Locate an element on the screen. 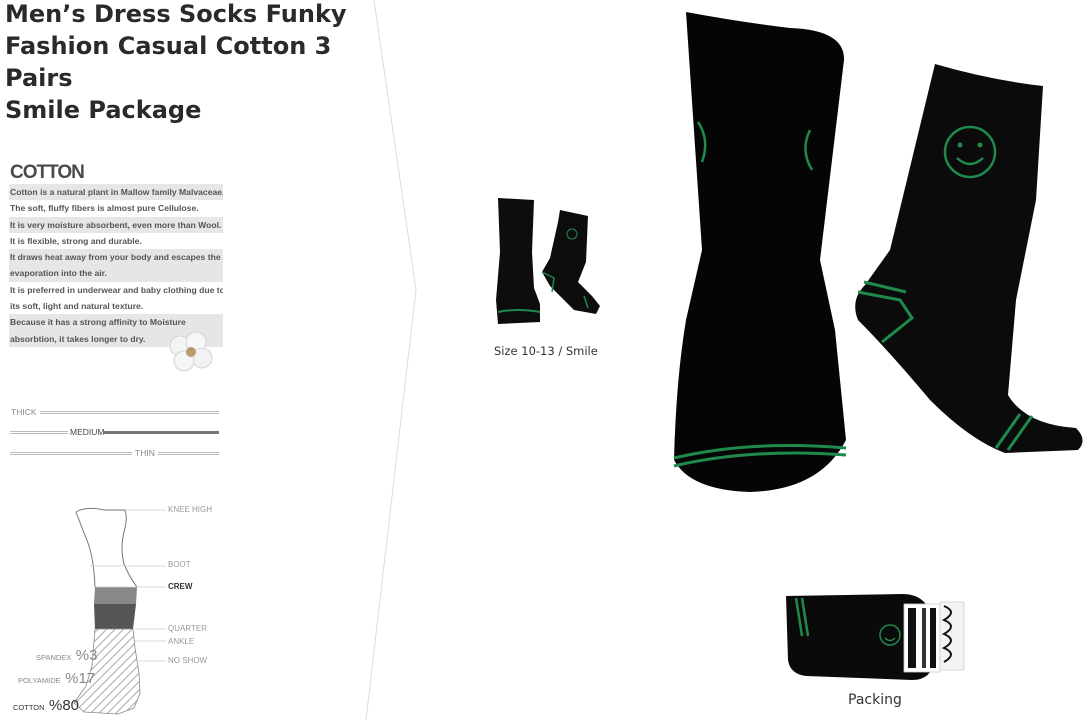 This screenshot has width=1084, height=720. length-no-show-label: NO SHOW is located at coordinates (188, 660).